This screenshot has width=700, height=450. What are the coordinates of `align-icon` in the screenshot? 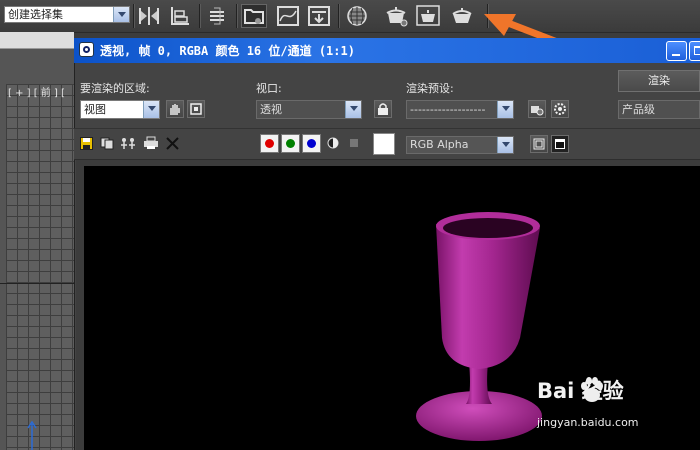 It's located at (180, 16).